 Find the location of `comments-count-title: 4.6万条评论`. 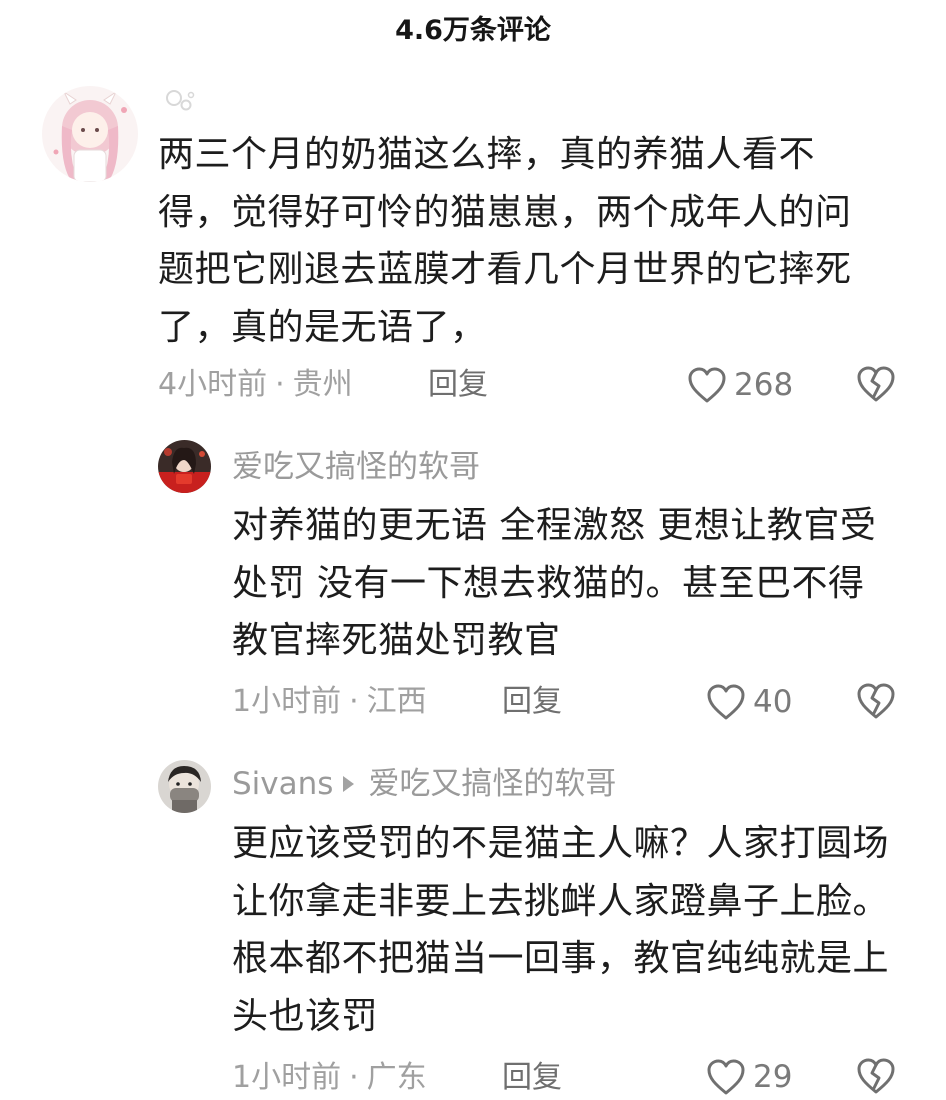

comments-count-title: 4.6万条评论 is located at coordinates (473, 30).